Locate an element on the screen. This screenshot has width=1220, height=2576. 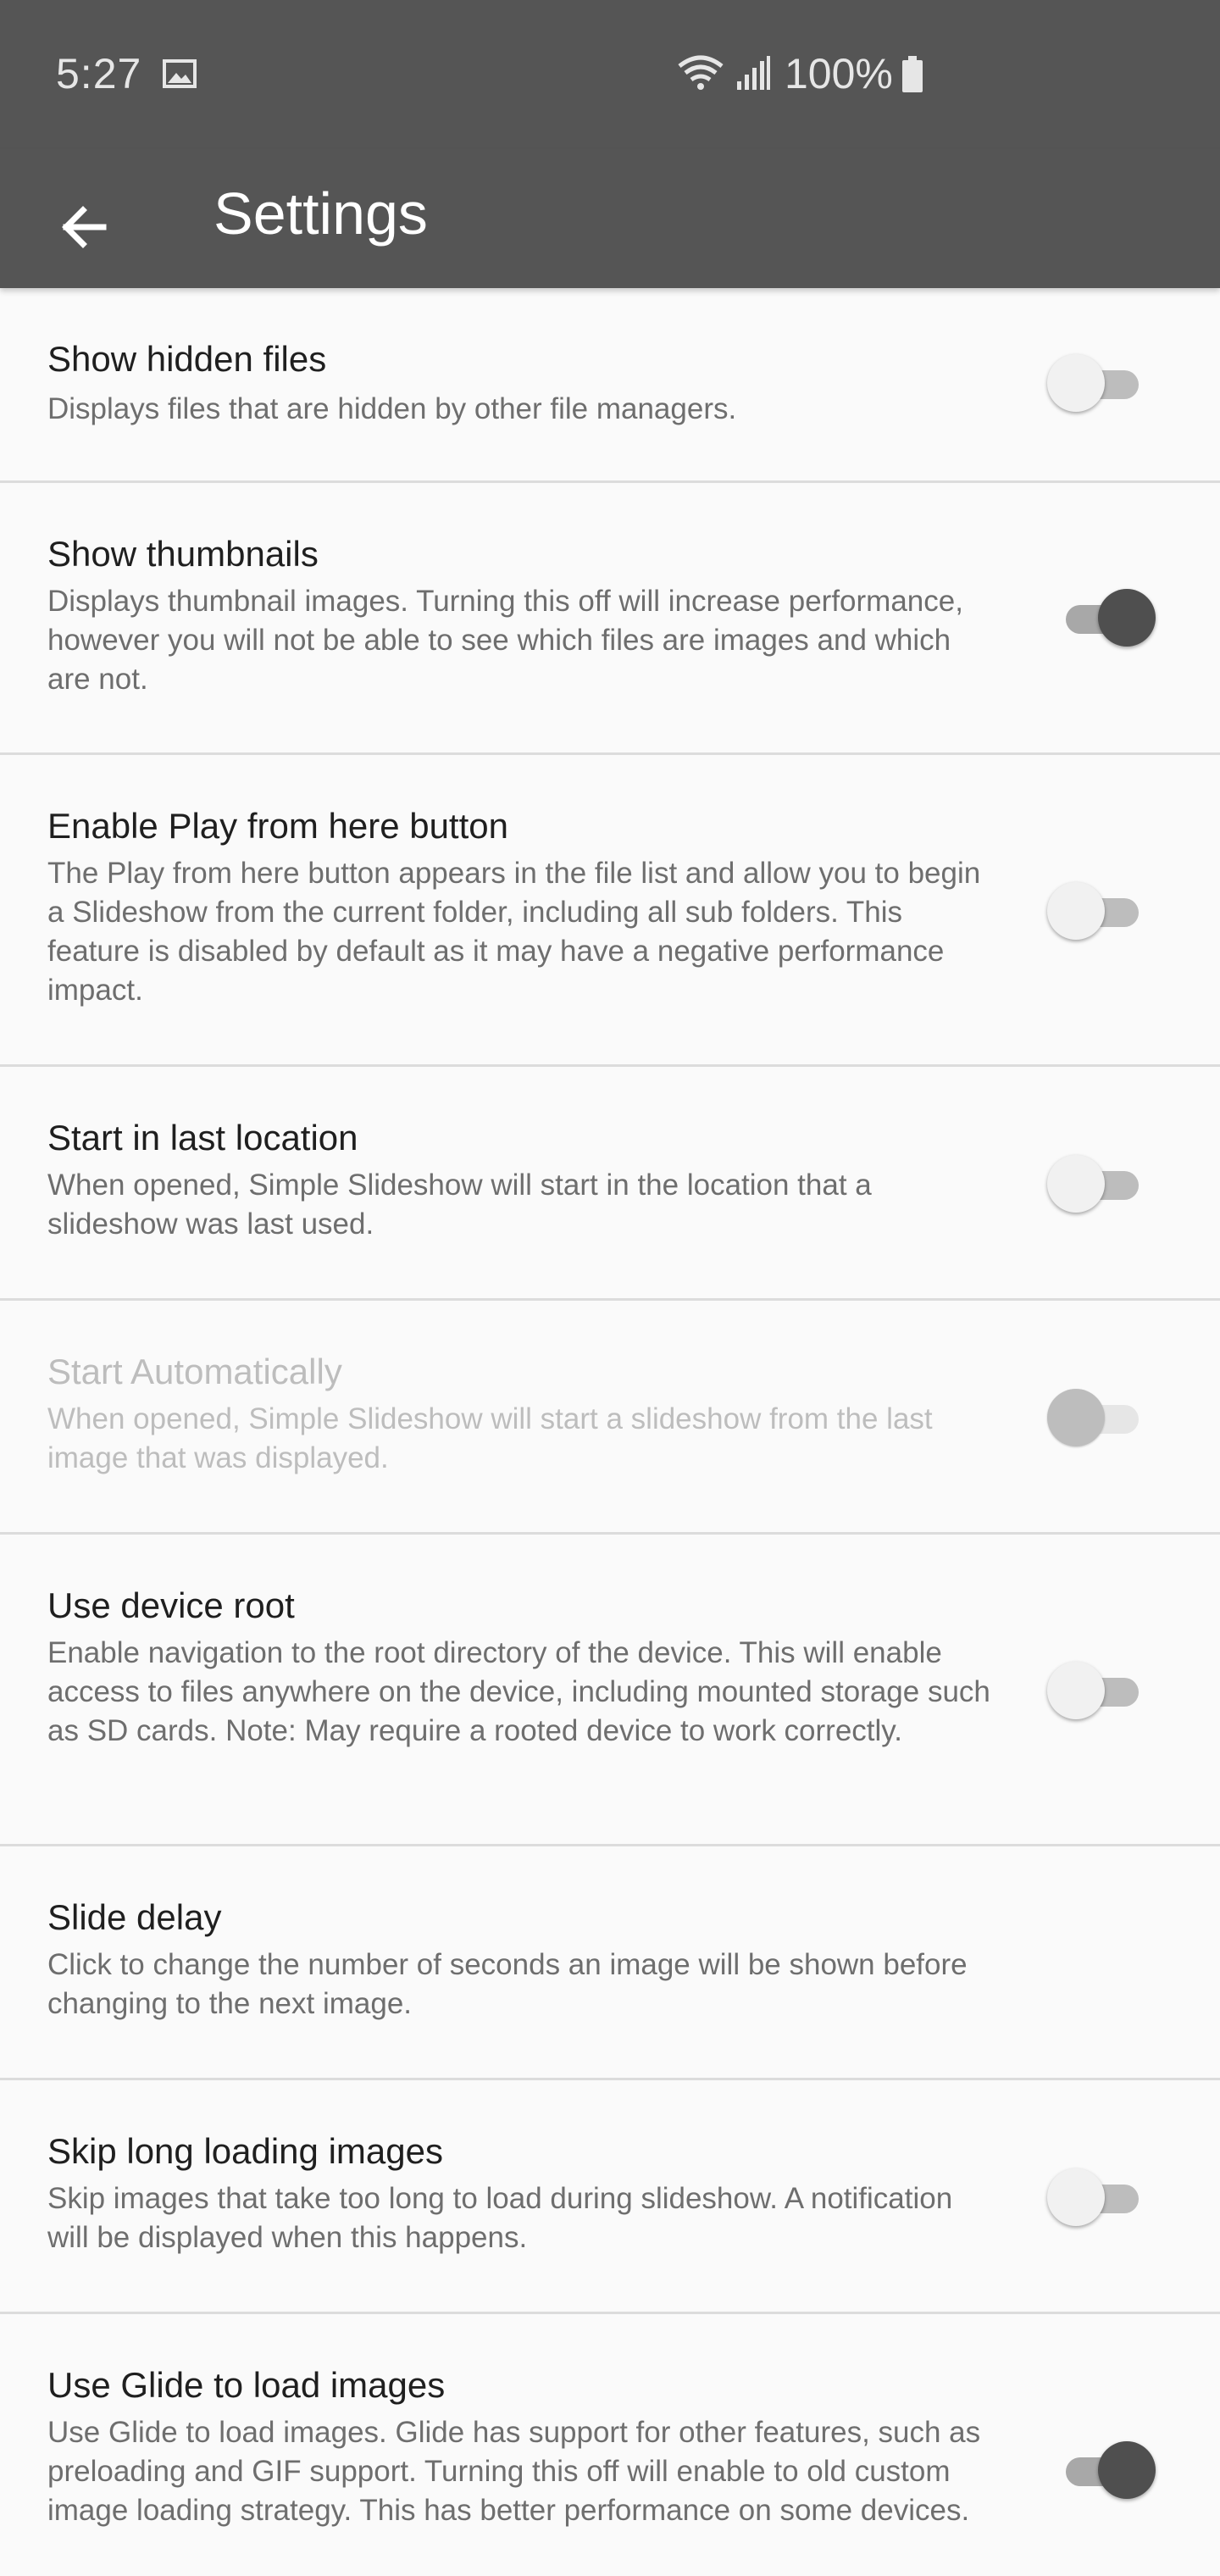
setting-title: Show thumbnails is located at coordinates (183, 554).